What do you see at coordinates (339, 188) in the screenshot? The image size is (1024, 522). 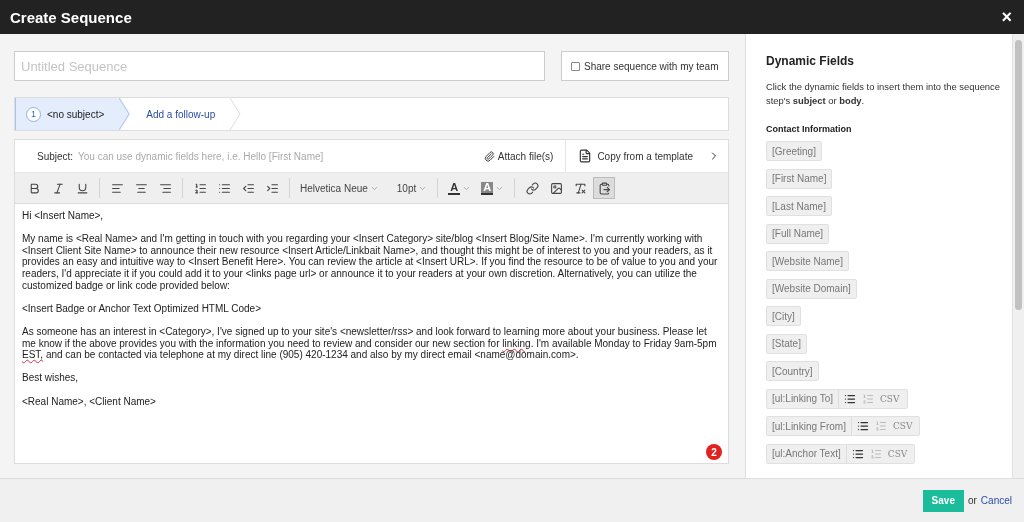 I see `font-dropdown: Helvetica Neue` at bounding box center [339, 188].